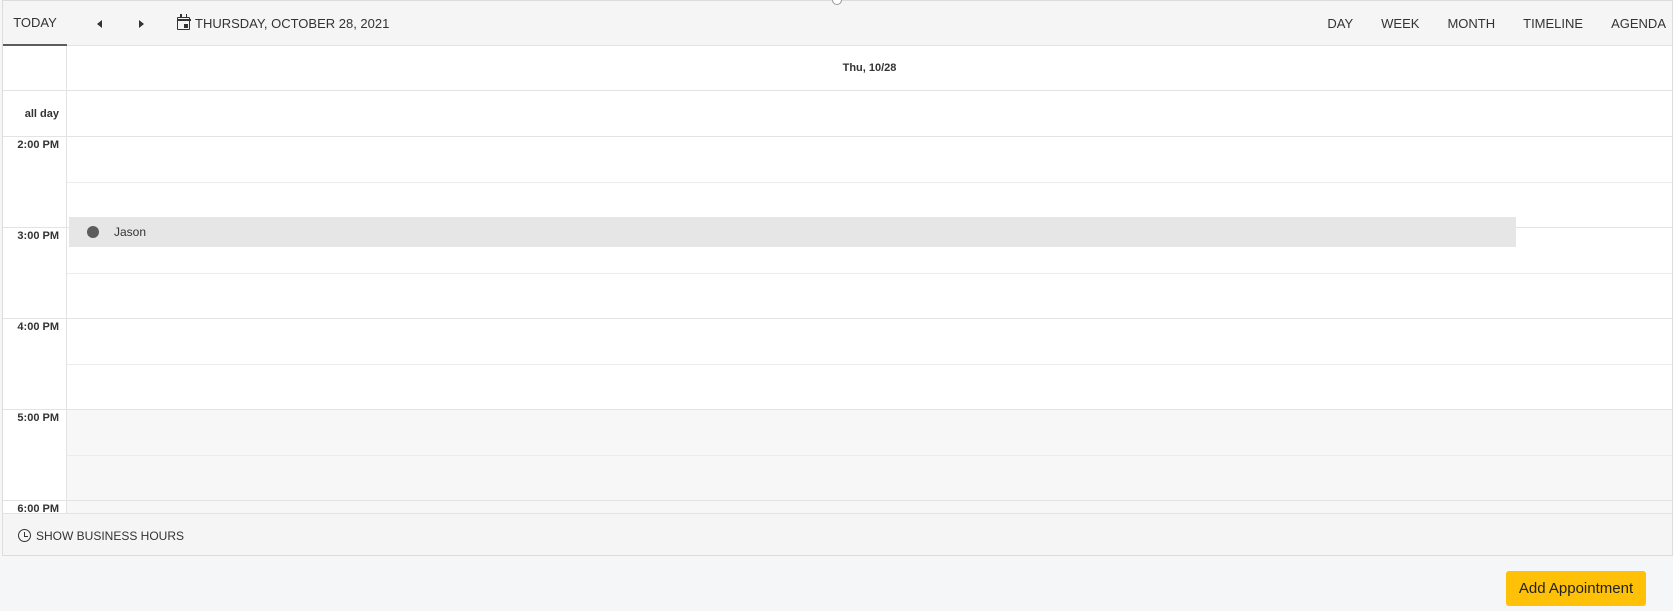 Image resolution: width=1673 pixels, height=611 pixels. What do you see at coordinates (93, 232) in the screenshot?
I see `appointment-dot-icon` at bounding box center [93, 232].